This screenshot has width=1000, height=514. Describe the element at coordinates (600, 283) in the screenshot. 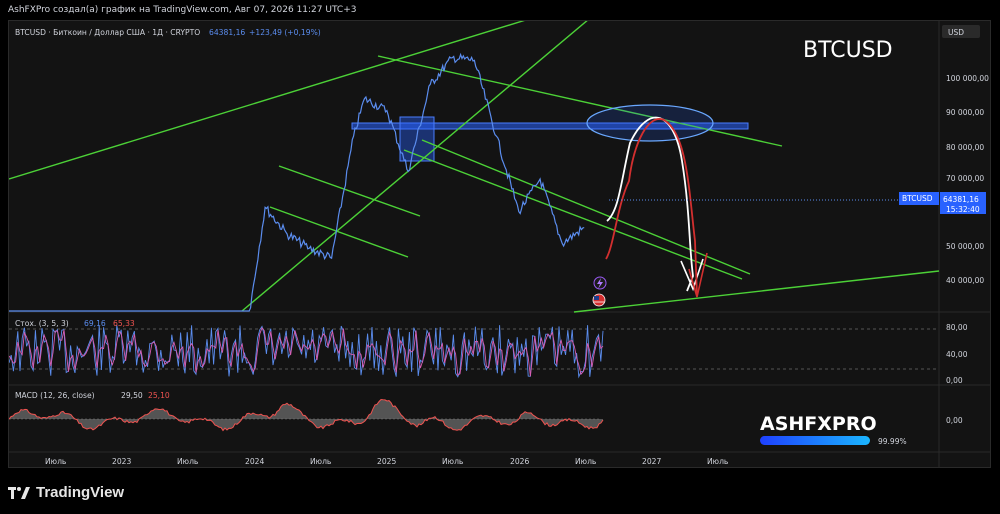

I see `lightning-icon` at that location.